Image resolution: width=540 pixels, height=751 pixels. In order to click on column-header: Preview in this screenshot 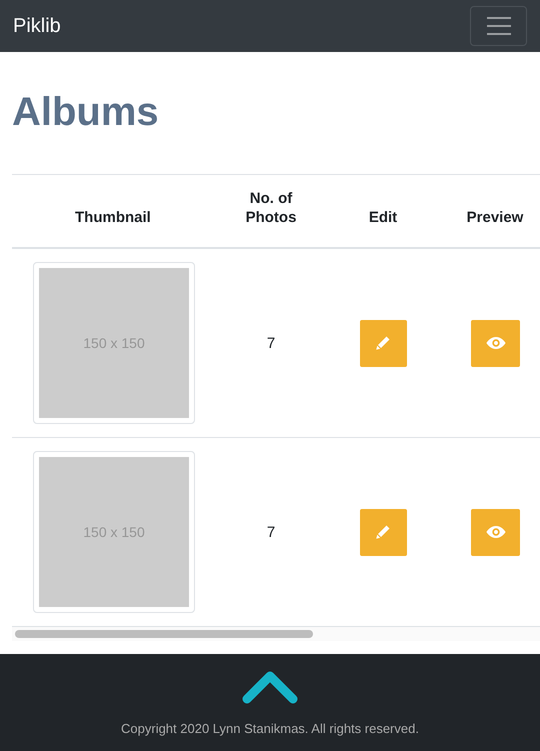, I will do `click(495, 217)`.